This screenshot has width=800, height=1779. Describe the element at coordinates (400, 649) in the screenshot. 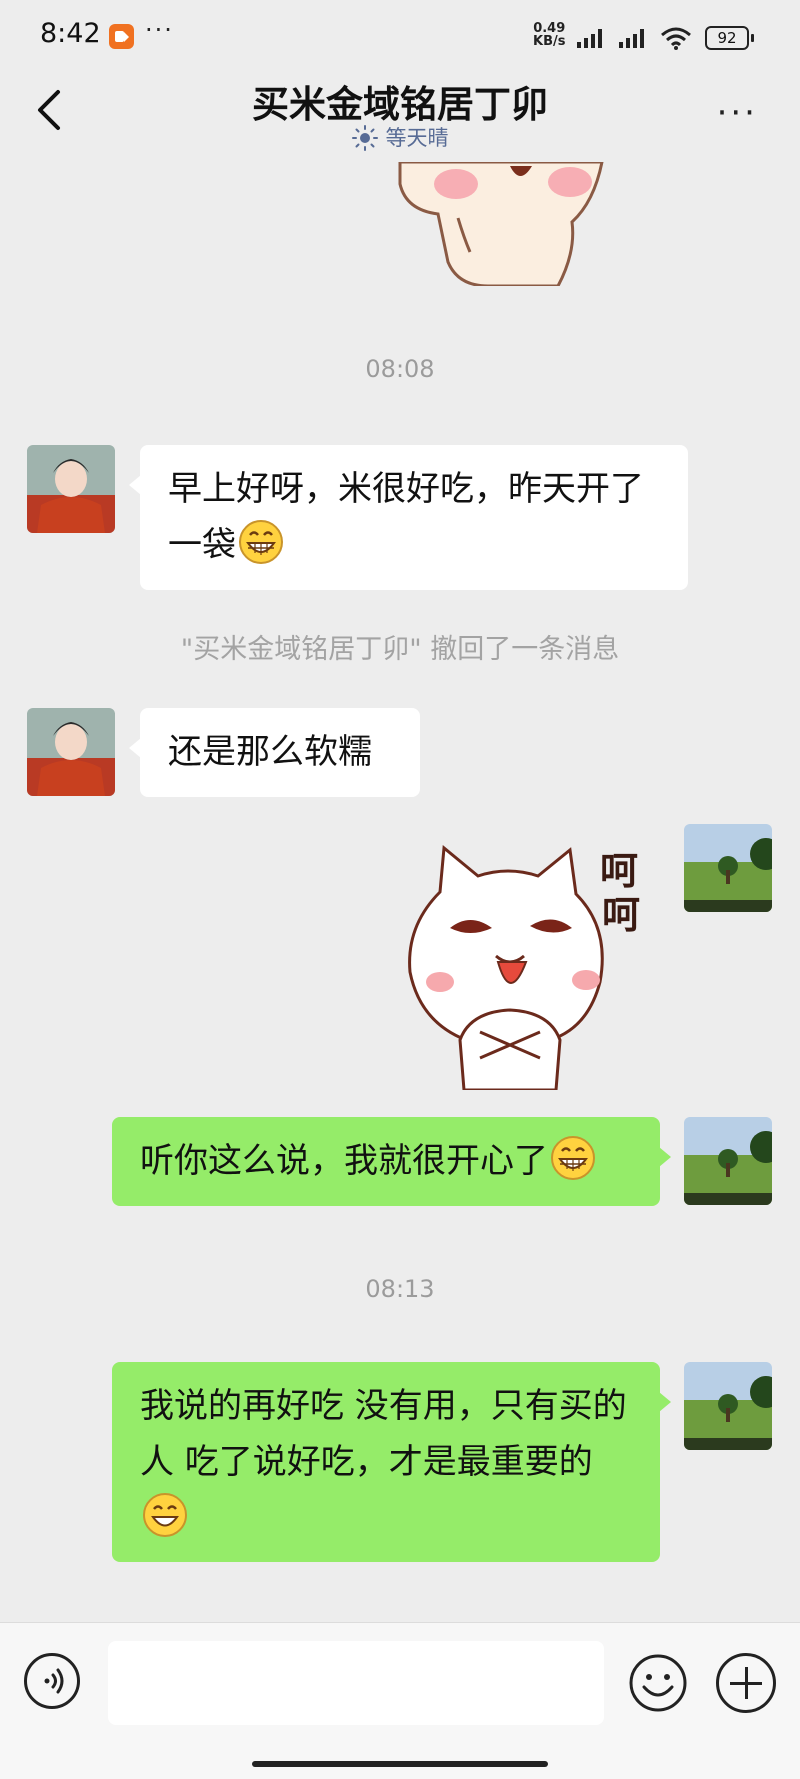

I see `recall-notice: "买米金域铭居丁卯" 撤回了一条消息` at that location.